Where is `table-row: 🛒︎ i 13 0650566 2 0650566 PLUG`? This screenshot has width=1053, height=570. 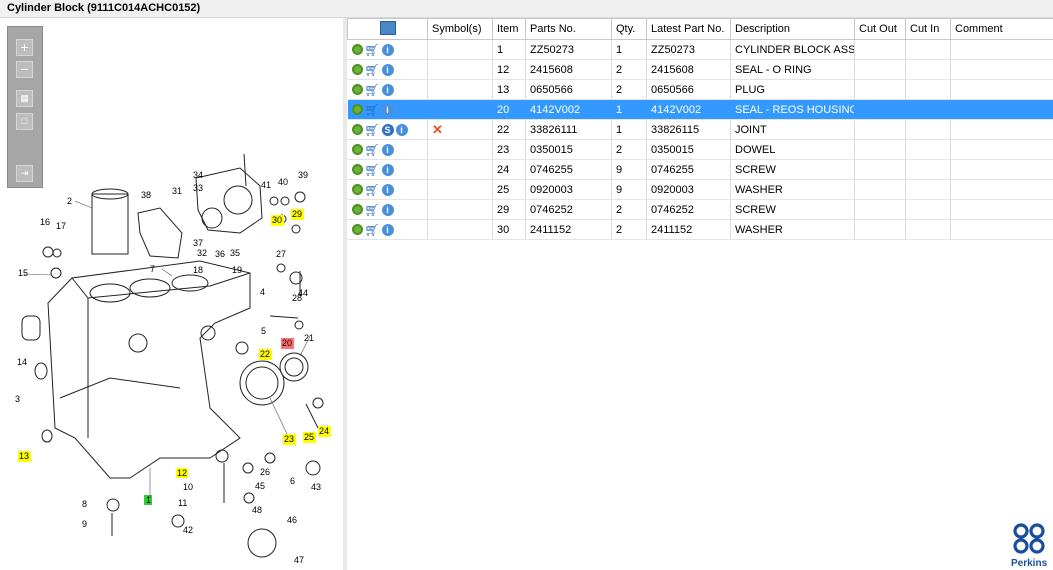
table-row: 🛒︎ i 13 0650566 2 0650566 PLUG is located at coordinates (700, 89).